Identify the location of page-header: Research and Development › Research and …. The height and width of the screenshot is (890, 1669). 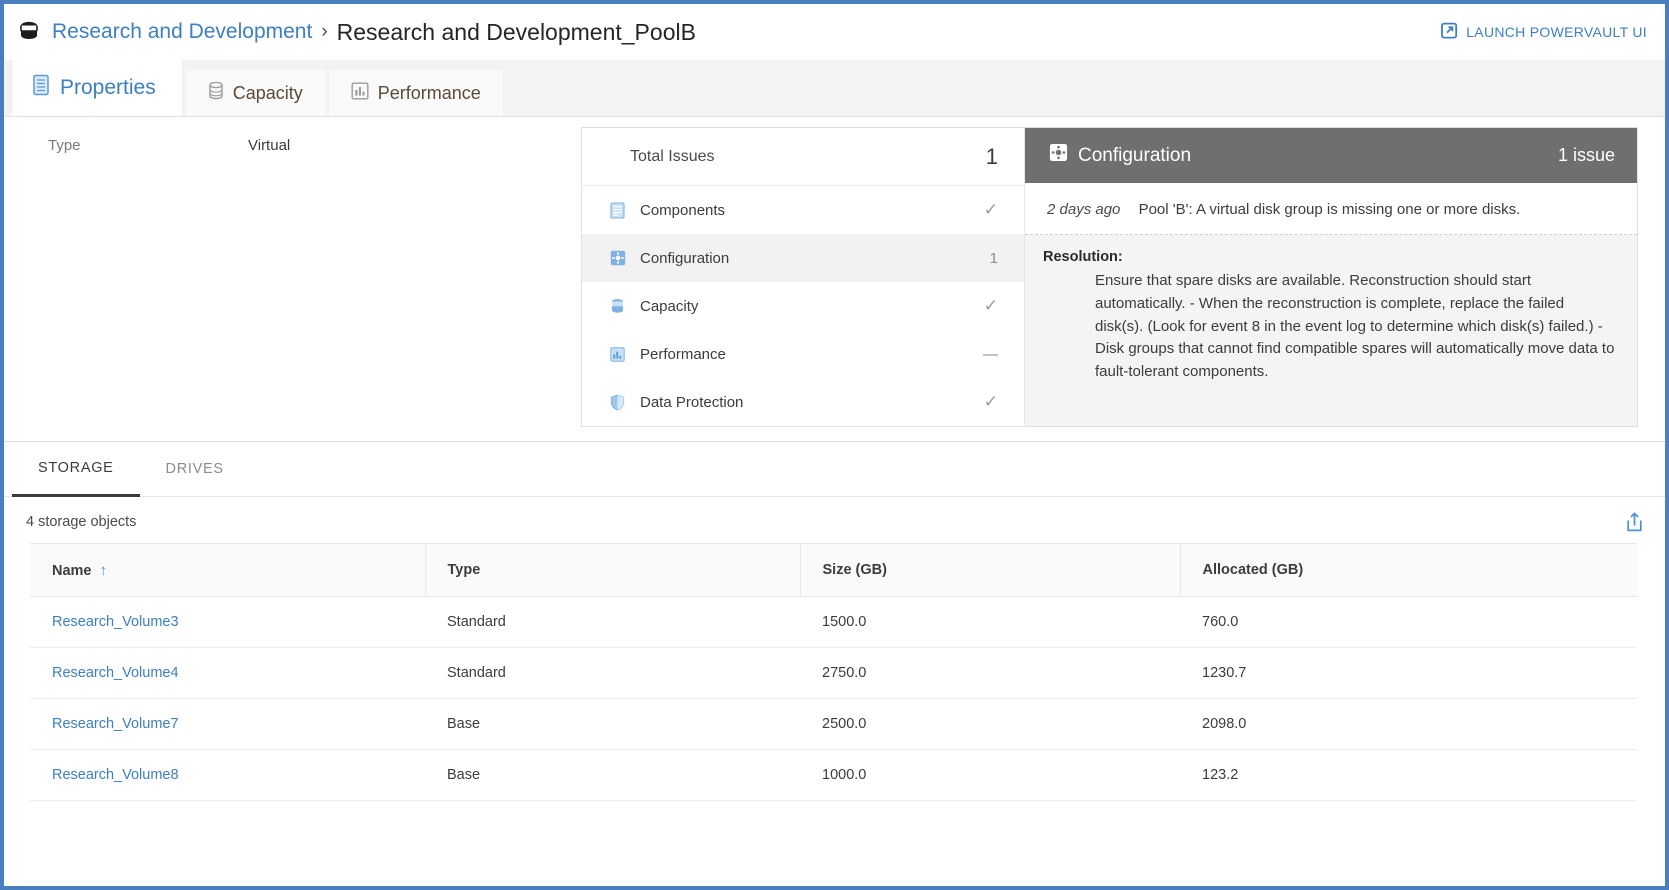
(834, 32).